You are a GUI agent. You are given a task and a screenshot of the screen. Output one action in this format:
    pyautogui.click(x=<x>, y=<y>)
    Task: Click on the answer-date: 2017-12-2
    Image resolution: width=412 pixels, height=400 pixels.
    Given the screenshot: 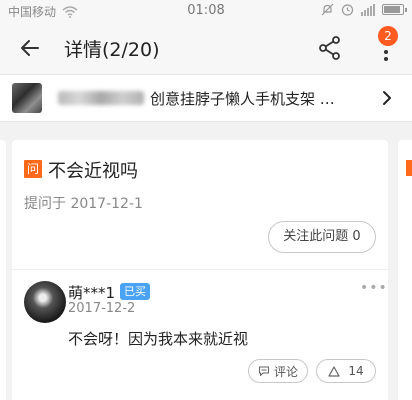 What is the action you would take?
    pyautogui.click(x=102, y=308)
    